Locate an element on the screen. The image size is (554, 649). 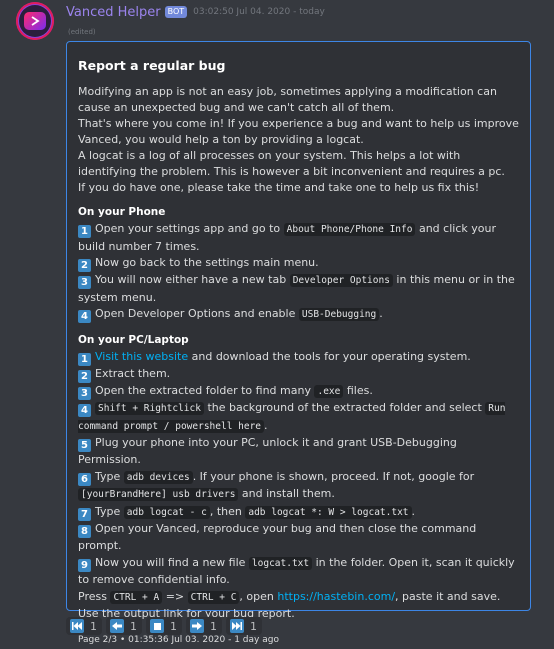
first-page-icon is located at coordinates (77, 626).